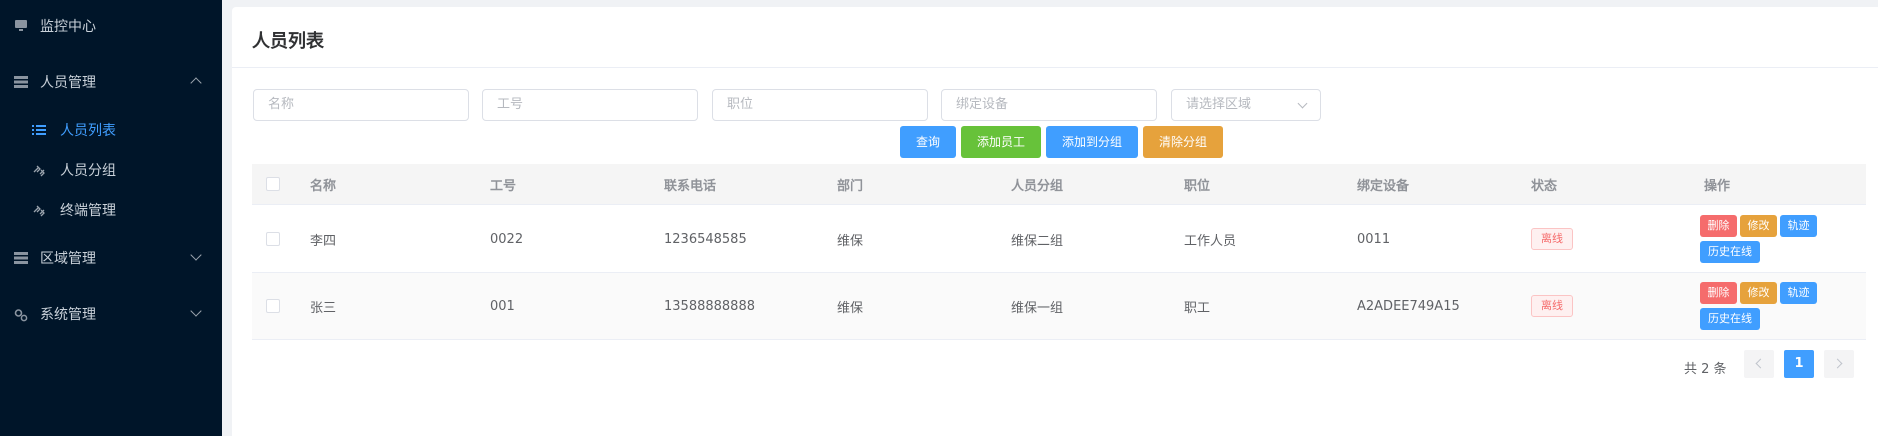 The height and width of the screenshot is (436, 1878). I want to click on cell-device: A2ADEE749A15, so click(1408, 306).